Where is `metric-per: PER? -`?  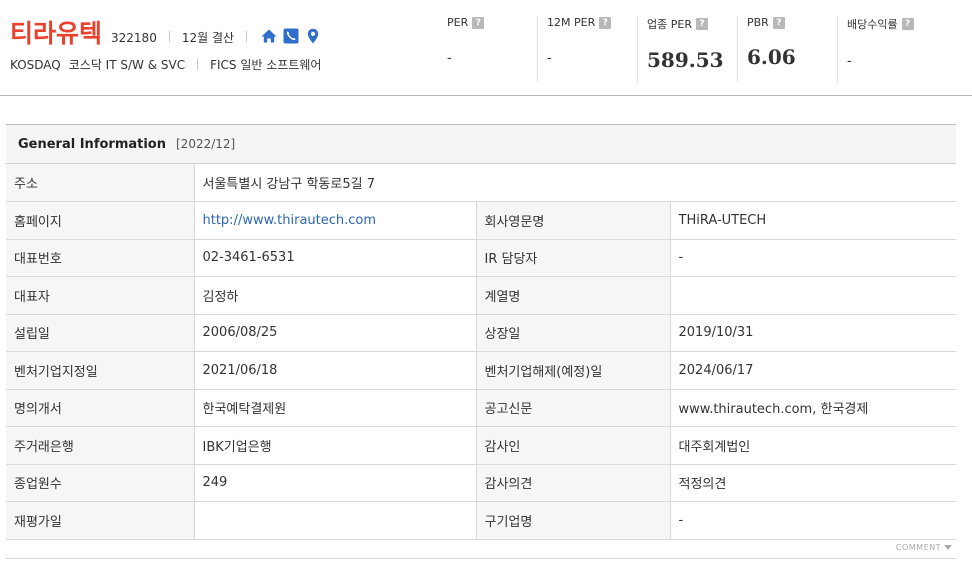 metric-per: PER? - is located at coordinates (497, 49).